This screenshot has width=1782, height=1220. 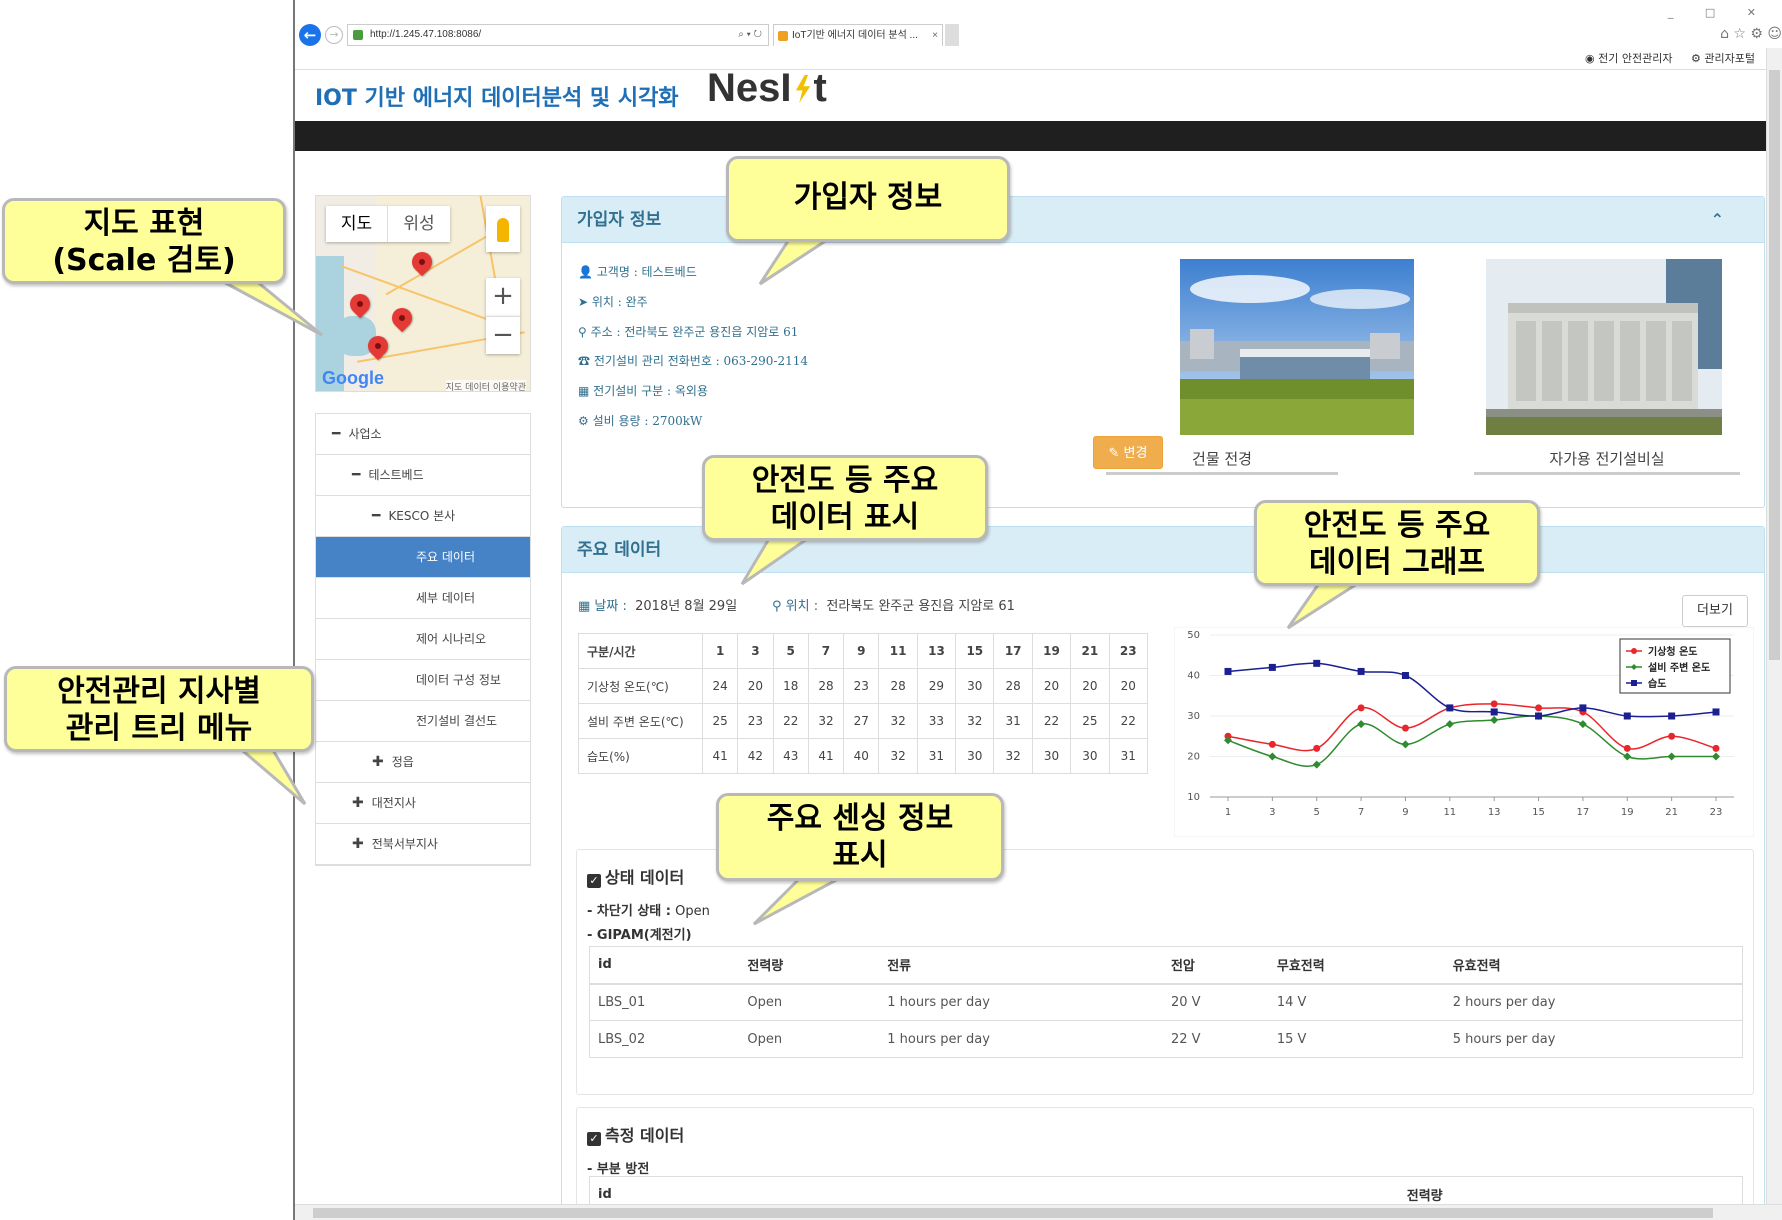 I want to click on callout-subscriber-text: 가입자 정보, so click(x=868, y=197).